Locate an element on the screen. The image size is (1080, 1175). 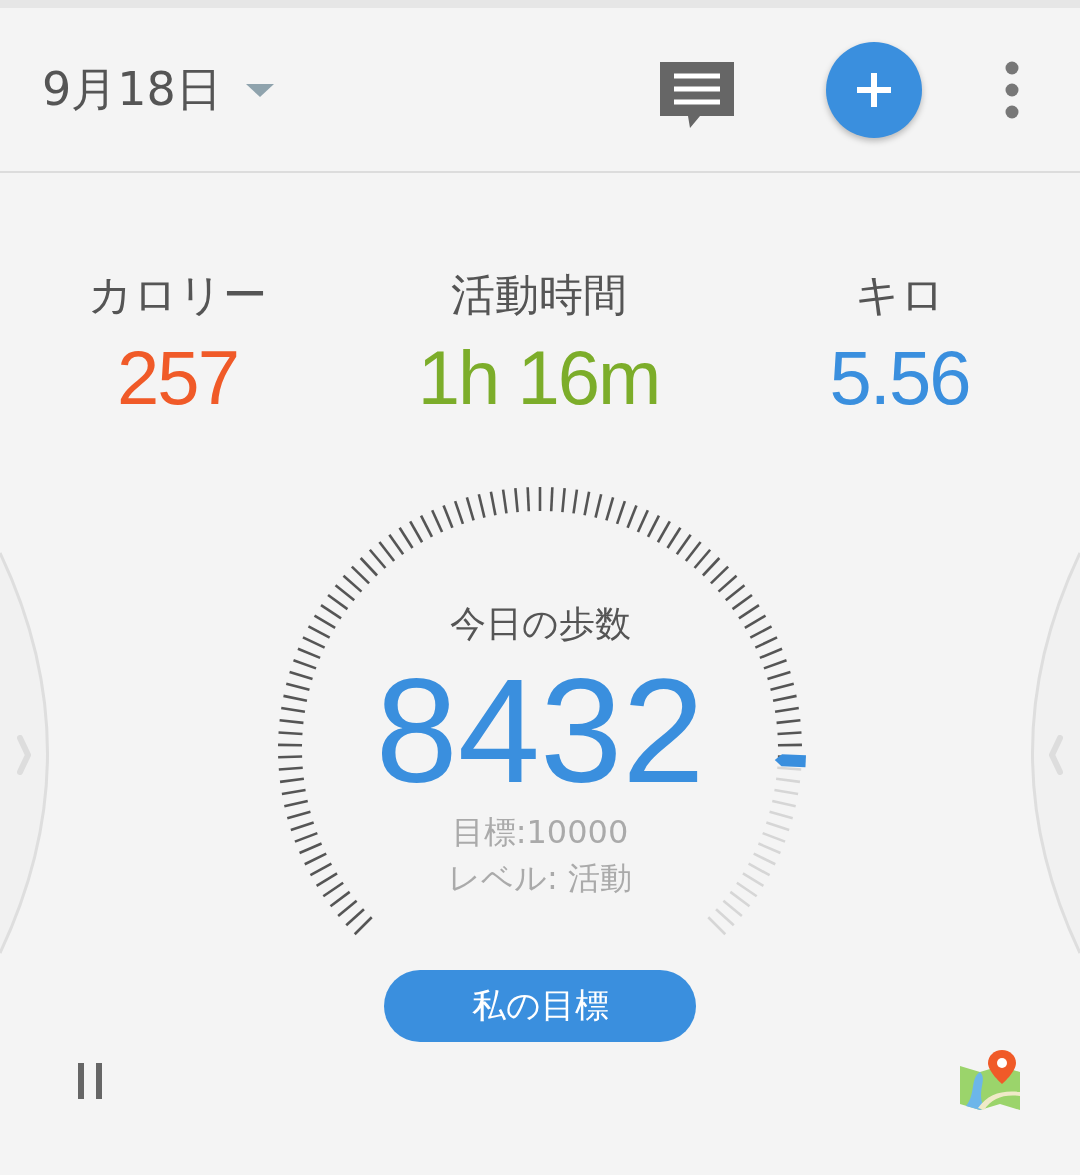
stat-label: 活動時間 is located at coordinates (538, 295).